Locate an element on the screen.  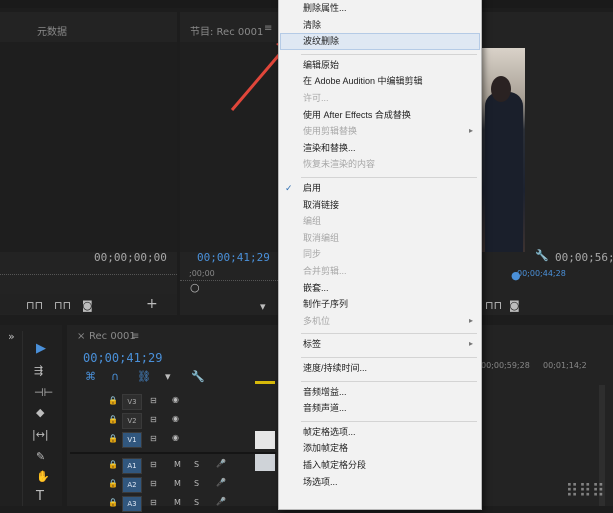
track-row: 🔒 V1 ⊟ ◉ is located at coordinates (173, 439).